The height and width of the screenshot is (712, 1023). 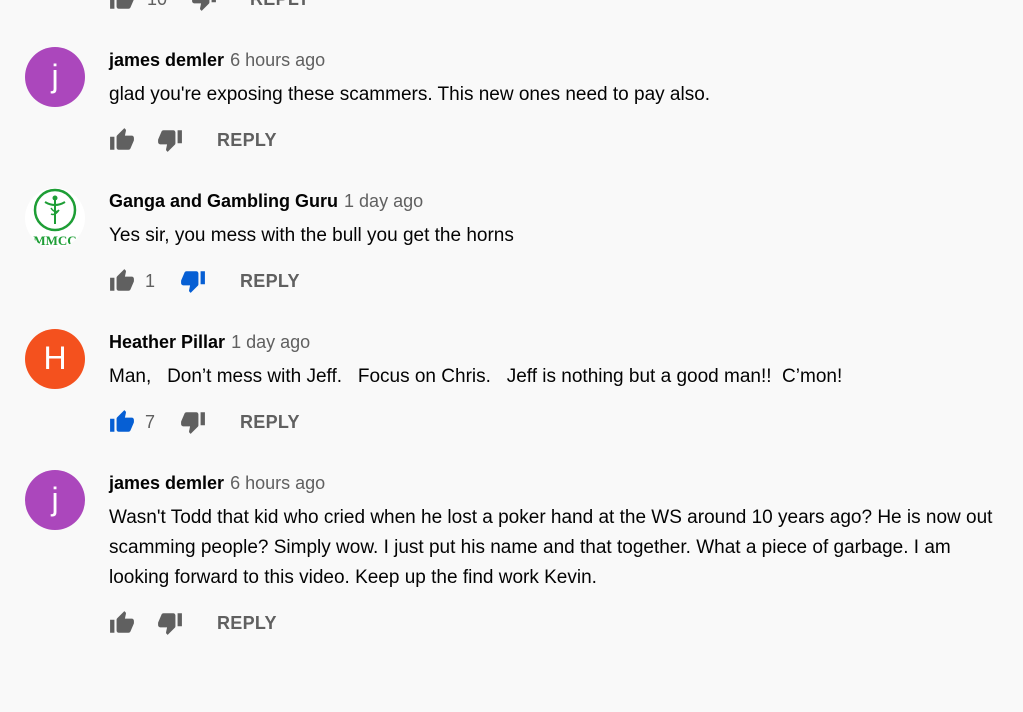 I want to click on comment-header: Ganga and Gambling Guru 1 day ago, so click(x=266, y=201).